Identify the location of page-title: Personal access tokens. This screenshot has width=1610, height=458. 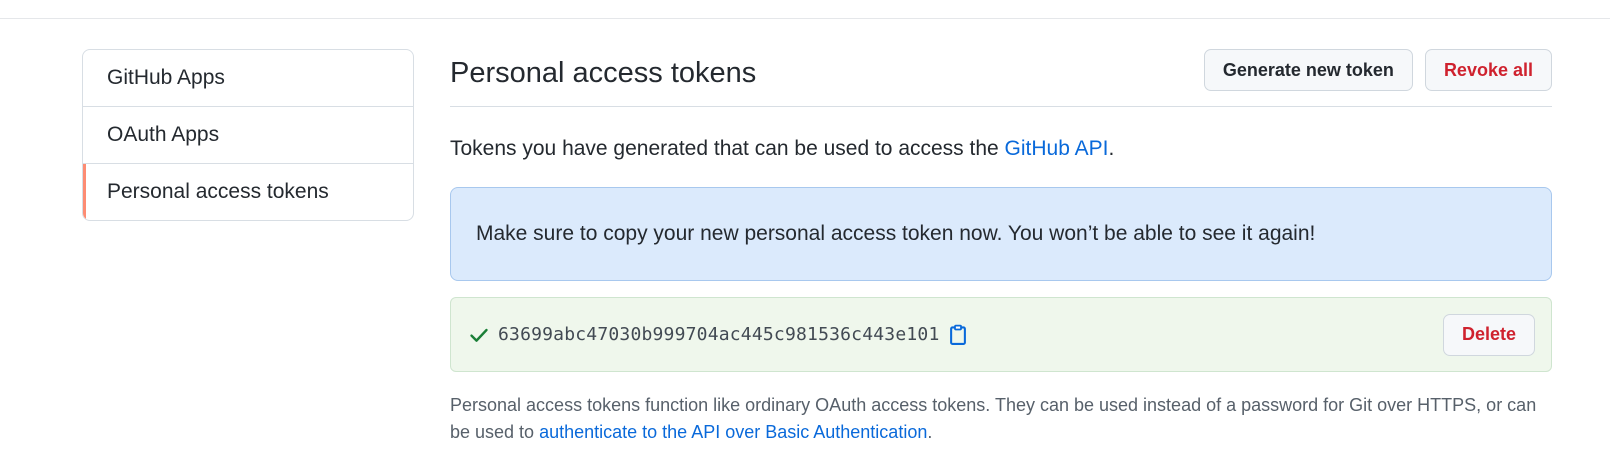
(603, 73).